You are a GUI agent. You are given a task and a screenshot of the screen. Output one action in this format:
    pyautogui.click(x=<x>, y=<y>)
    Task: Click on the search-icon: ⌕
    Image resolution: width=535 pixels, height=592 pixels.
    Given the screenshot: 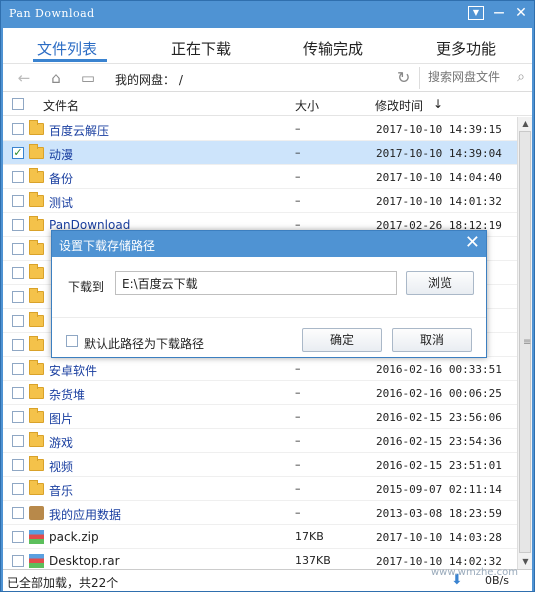 What is the action you would take?
    pyautogui.click(x=521, y=77)
    